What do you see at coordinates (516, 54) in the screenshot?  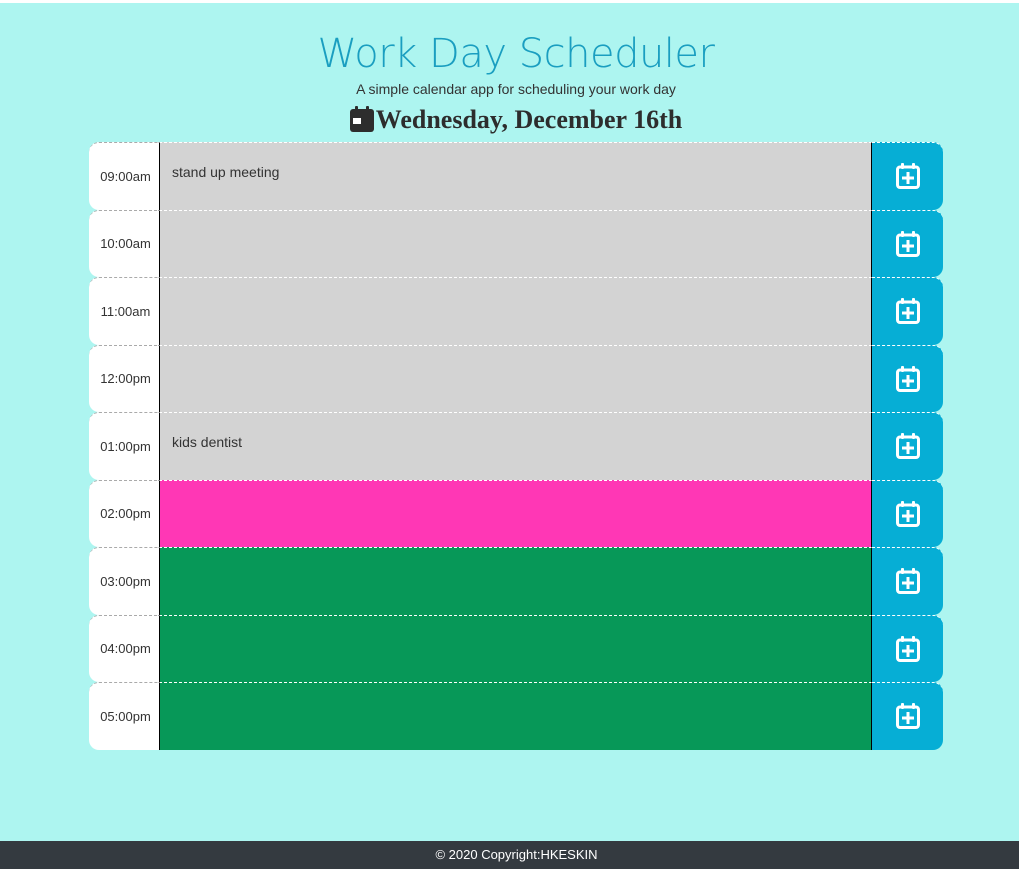 I see `page-title: Work Day Scheduler` at bounding box center [516, 54].